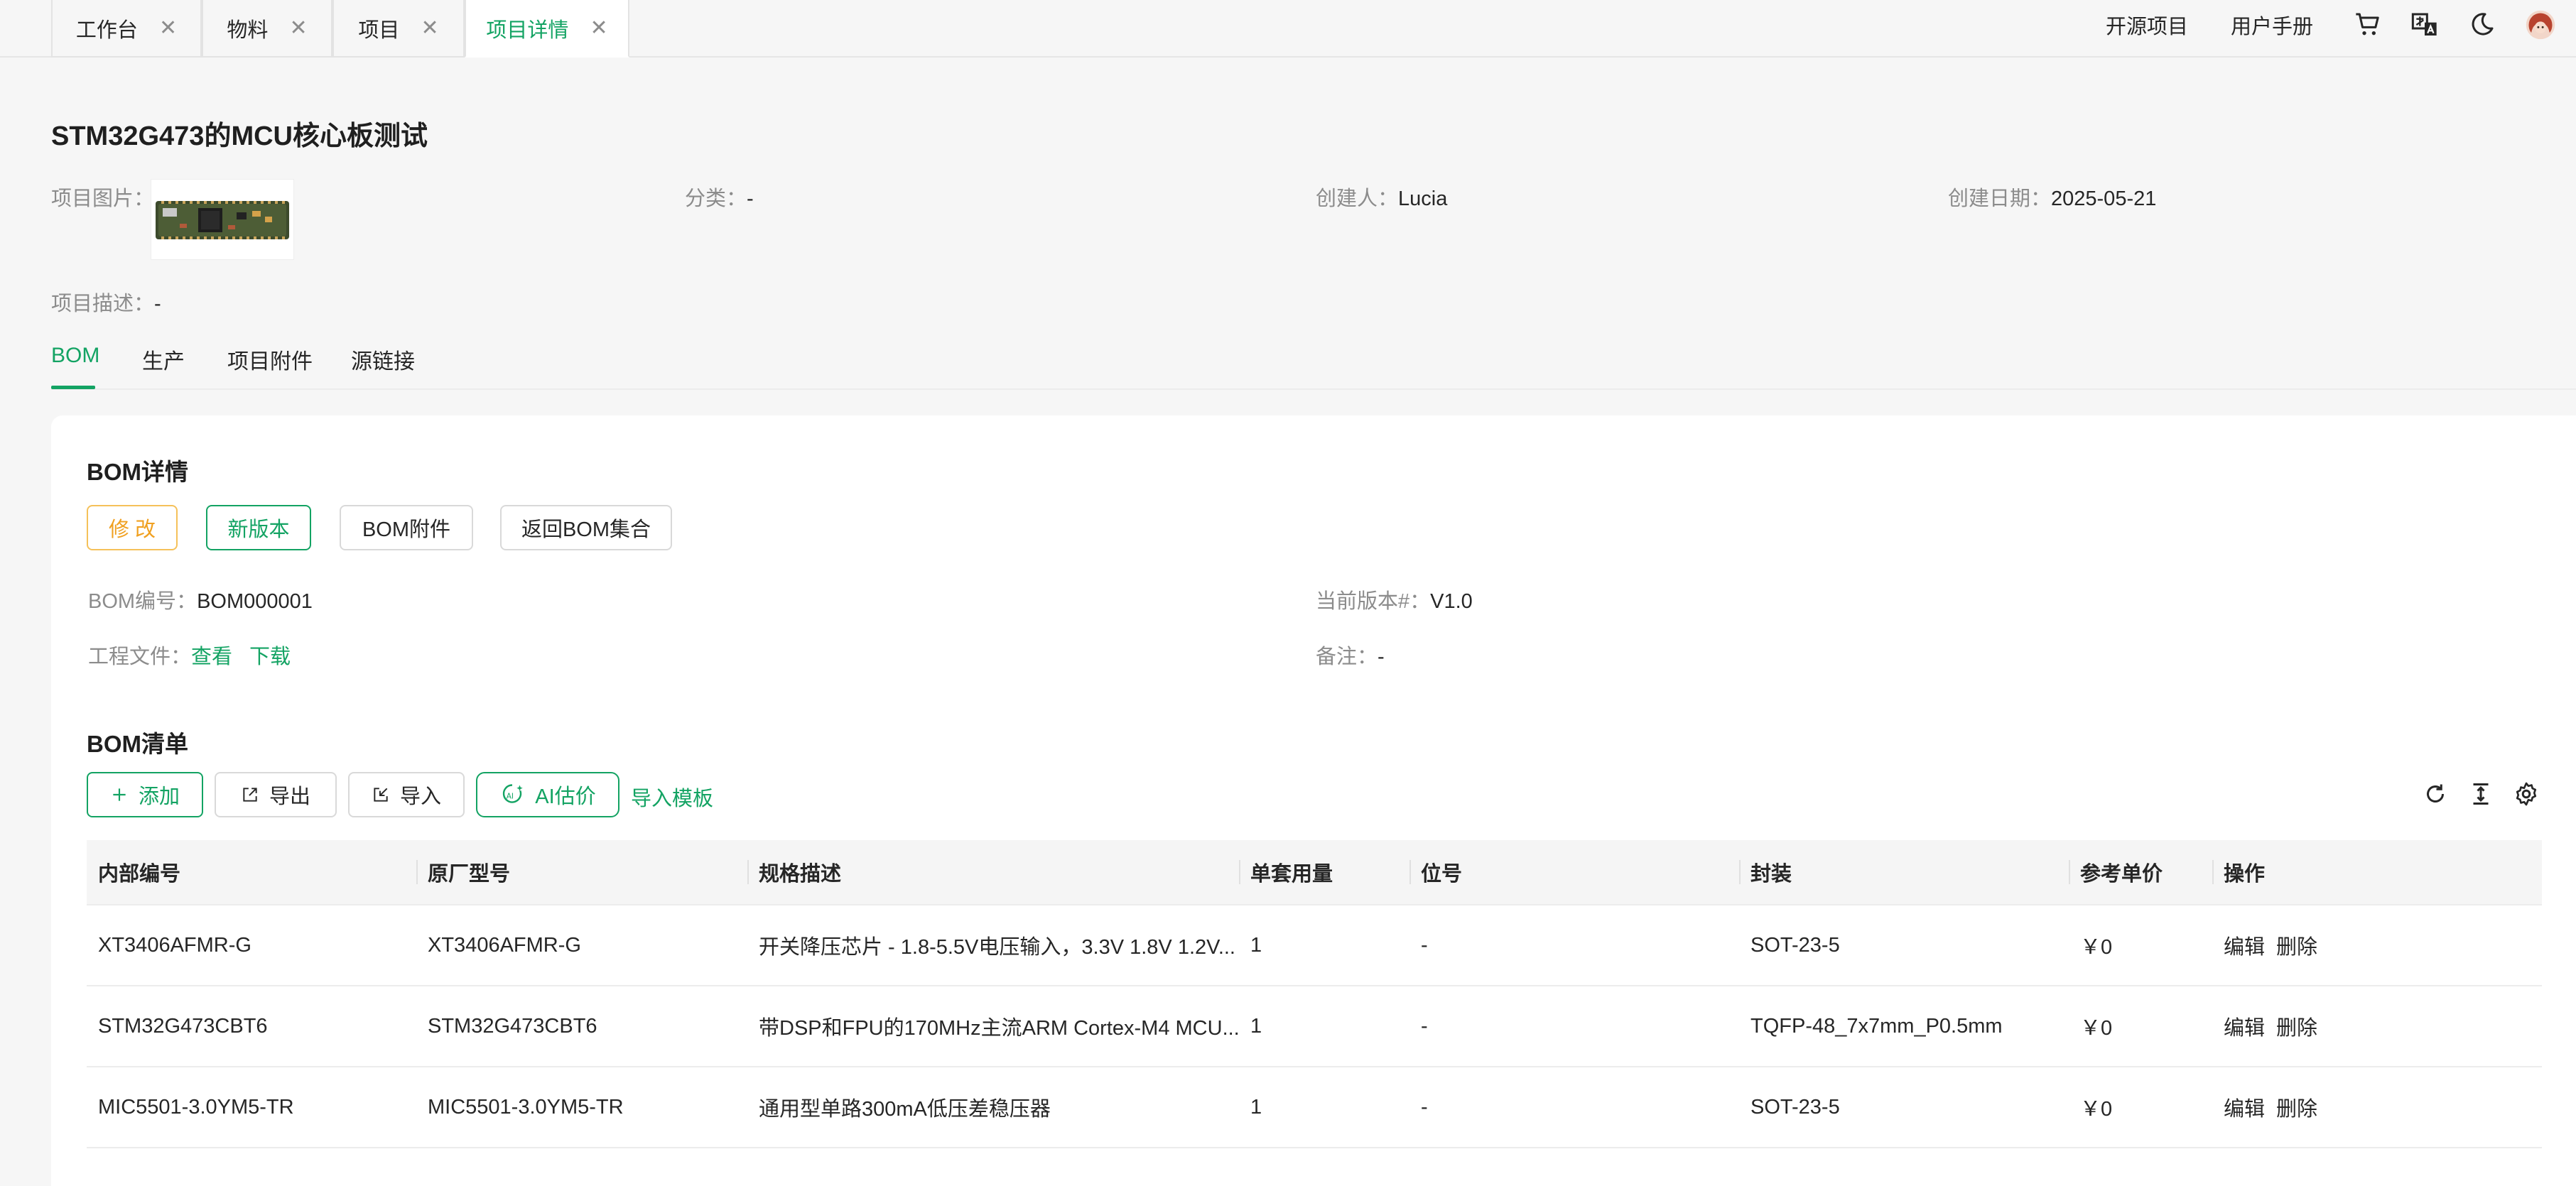 This screenshot has width=2576, height=1186. Describe the element at coordinates (211, 657) in the screenshot. I see `view-files-link: 查看` at that location.